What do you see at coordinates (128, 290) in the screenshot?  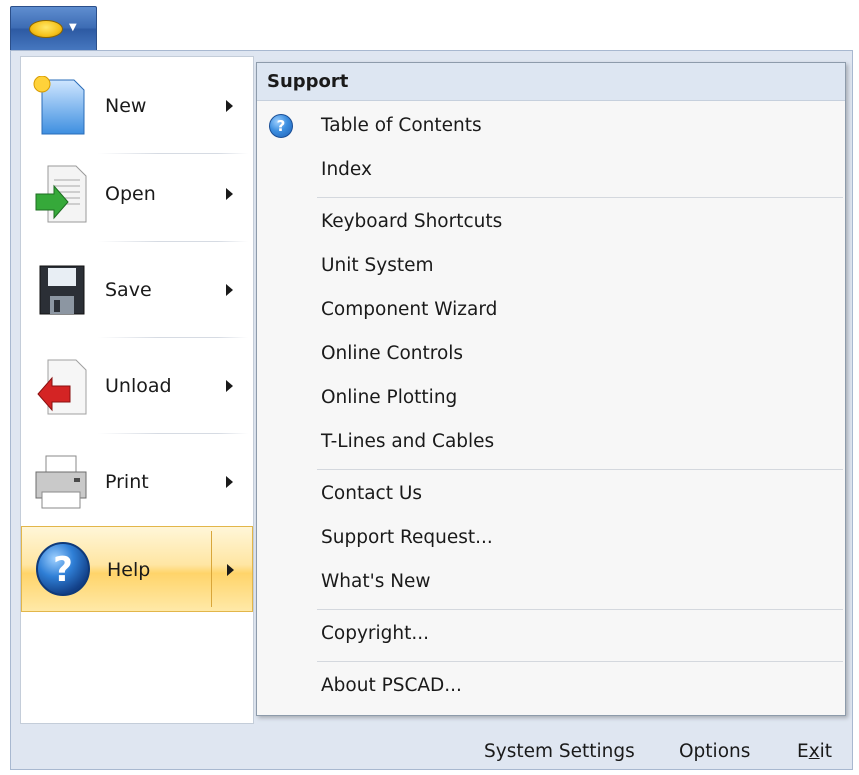 I see `menu-item-label: Save` at bounding box center [128, 290].